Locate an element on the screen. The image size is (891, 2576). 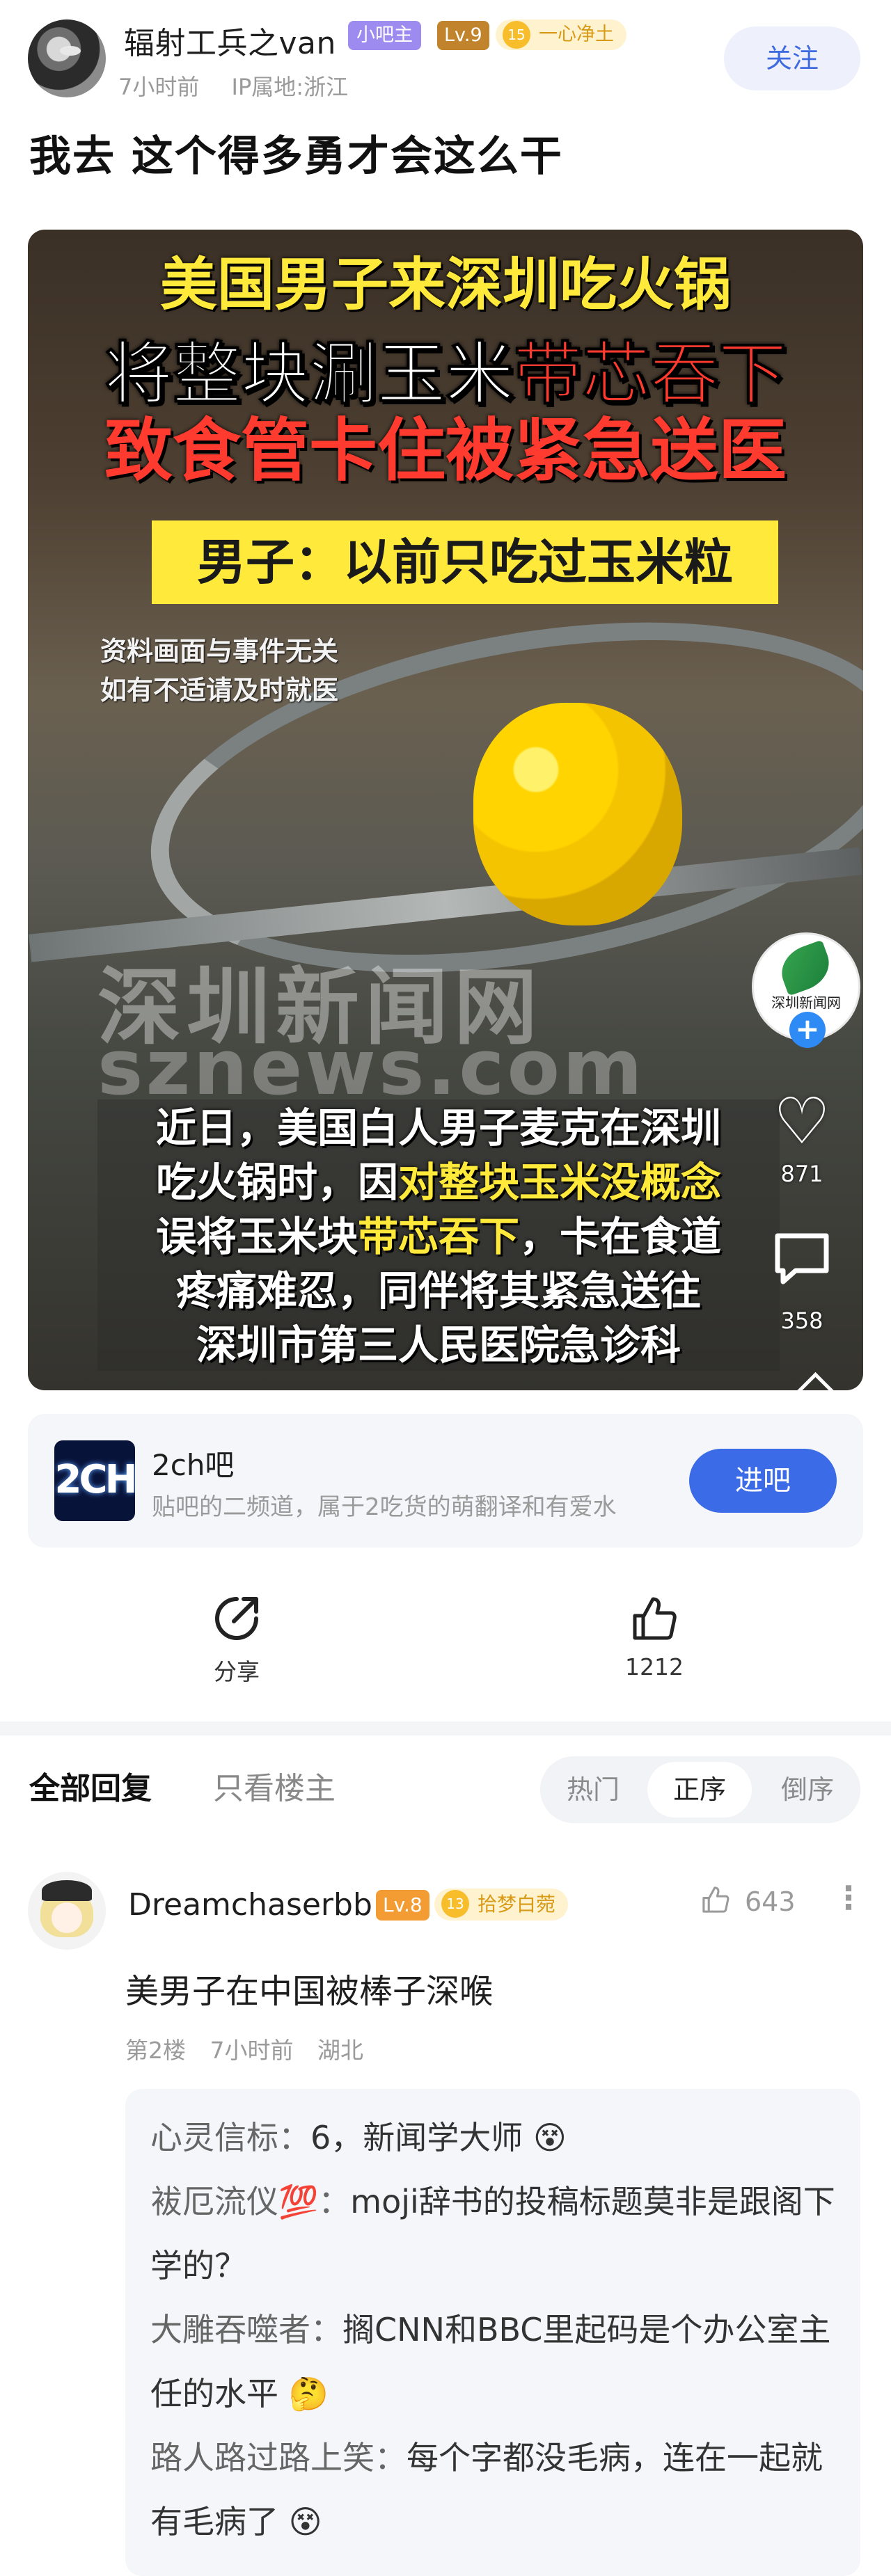
like-button: 1212 is located at coordinates (654, 1636).